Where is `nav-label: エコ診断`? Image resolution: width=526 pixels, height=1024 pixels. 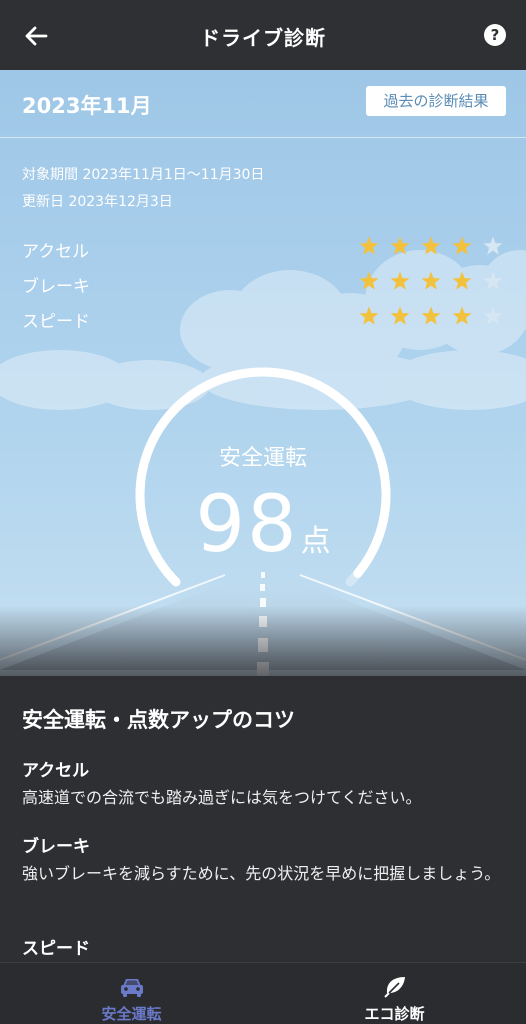
nav-label: エコ診断 is located at coordinates (394, 1014).